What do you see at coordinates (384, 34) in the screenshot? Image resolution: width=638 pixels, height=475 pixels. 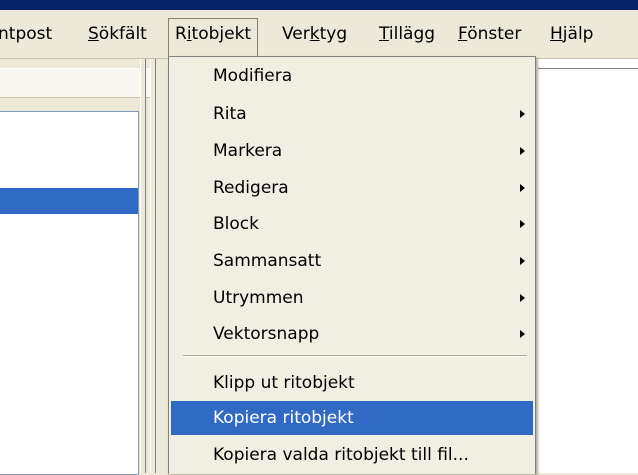 I see `menu-tillagg-accel: T` at bounding box center [384, 34].